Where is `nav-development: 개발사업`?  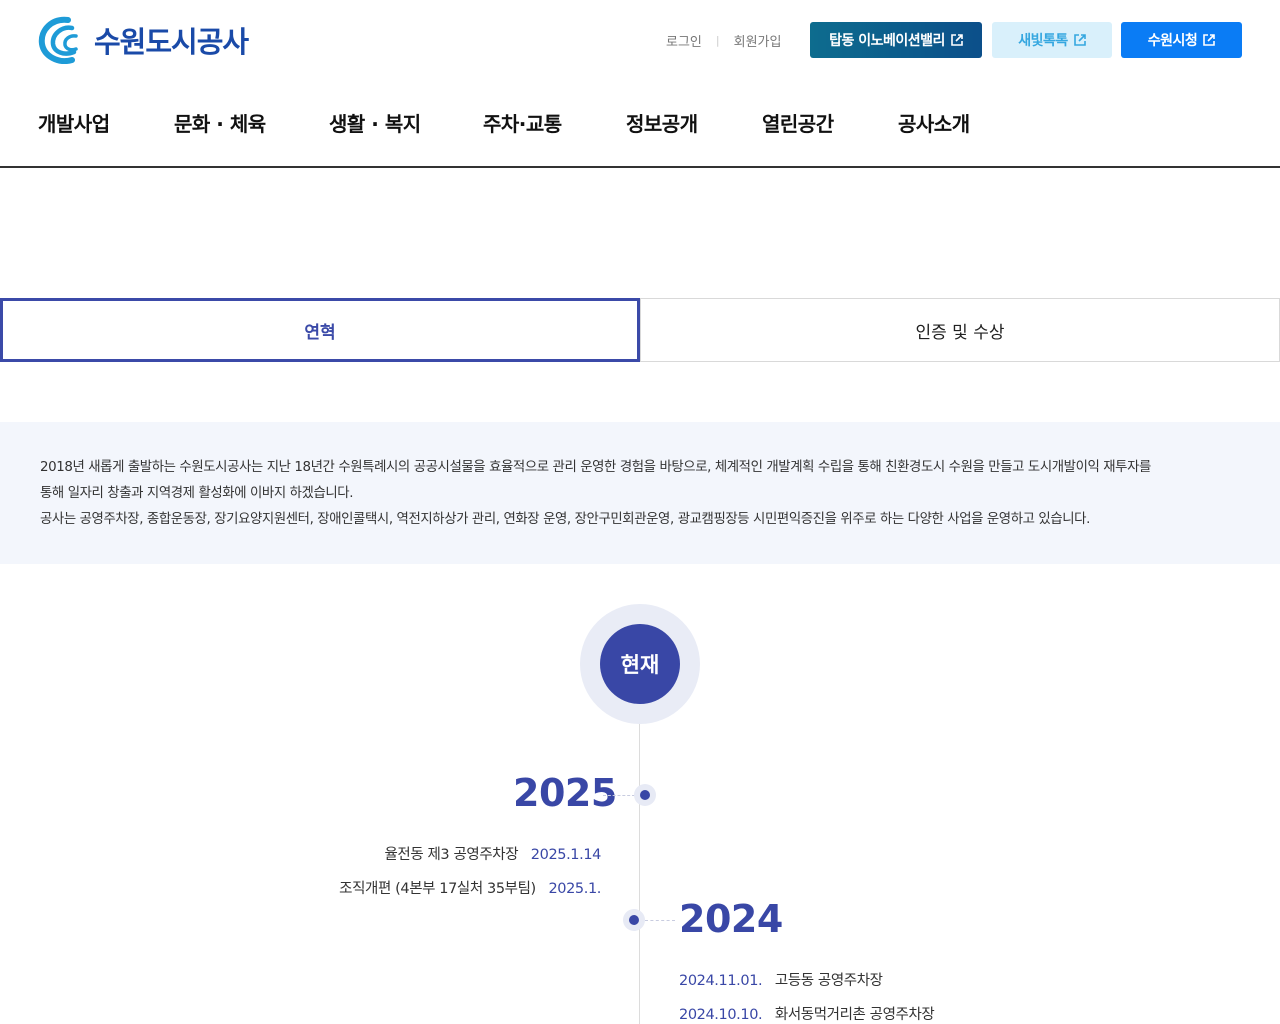
nav-development: 개발사업 is located at coordinates (106, 122).